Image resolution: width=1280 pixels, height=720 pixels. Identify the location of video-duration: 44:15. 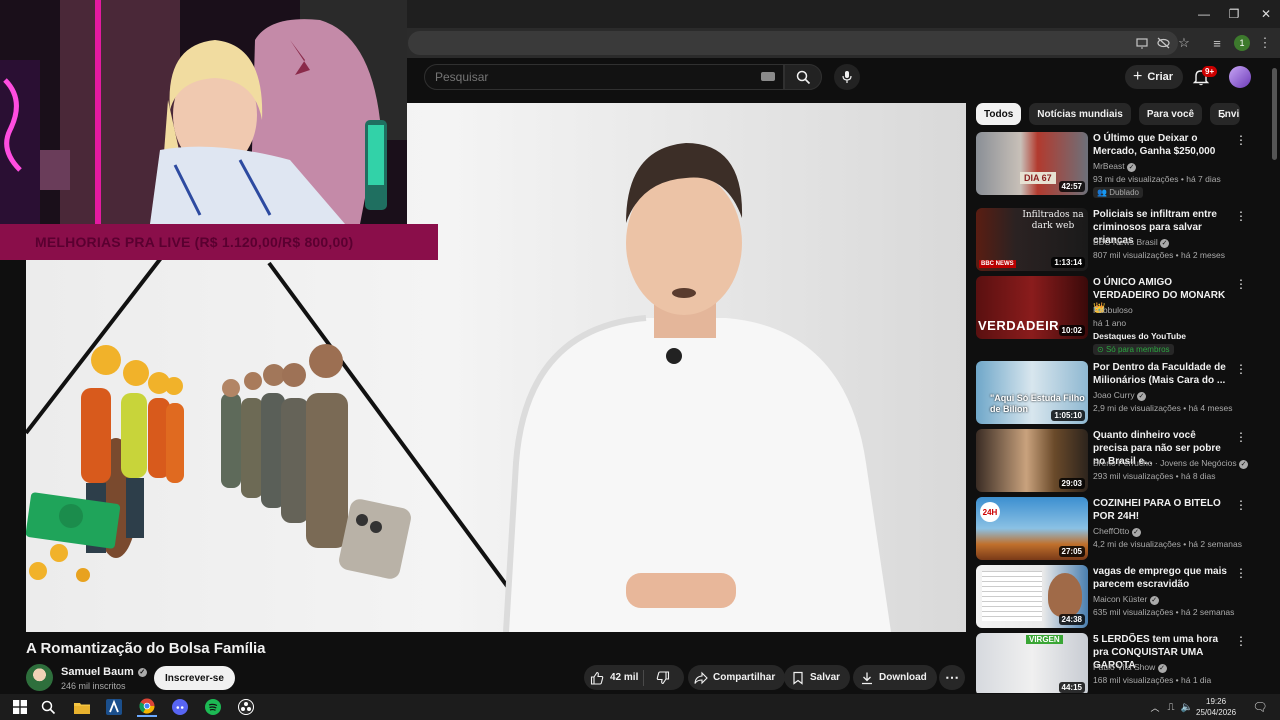
(1071, 687).